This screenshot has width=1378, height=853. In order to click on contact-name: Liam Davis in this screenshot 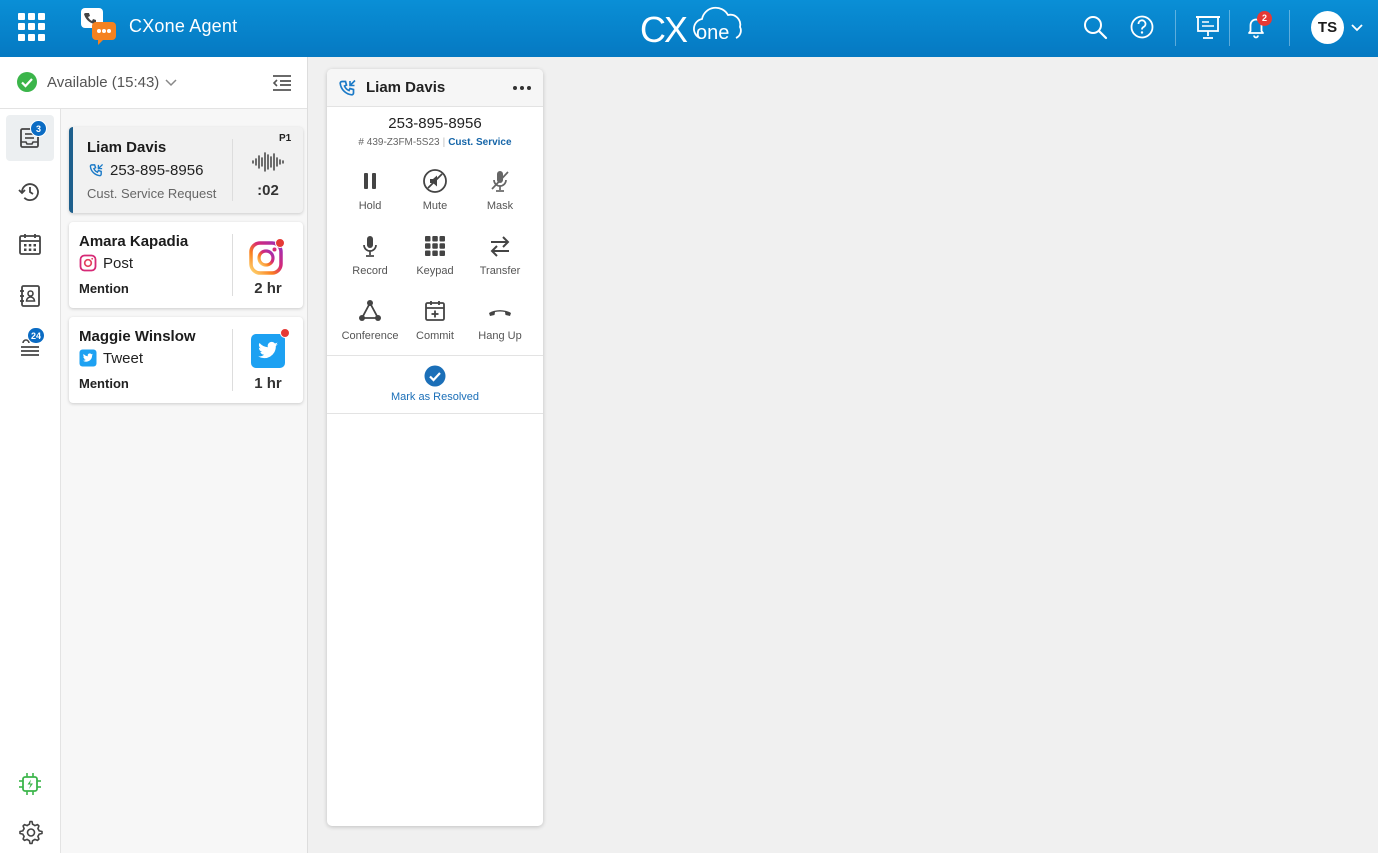, I will do `click(127, 147)`.